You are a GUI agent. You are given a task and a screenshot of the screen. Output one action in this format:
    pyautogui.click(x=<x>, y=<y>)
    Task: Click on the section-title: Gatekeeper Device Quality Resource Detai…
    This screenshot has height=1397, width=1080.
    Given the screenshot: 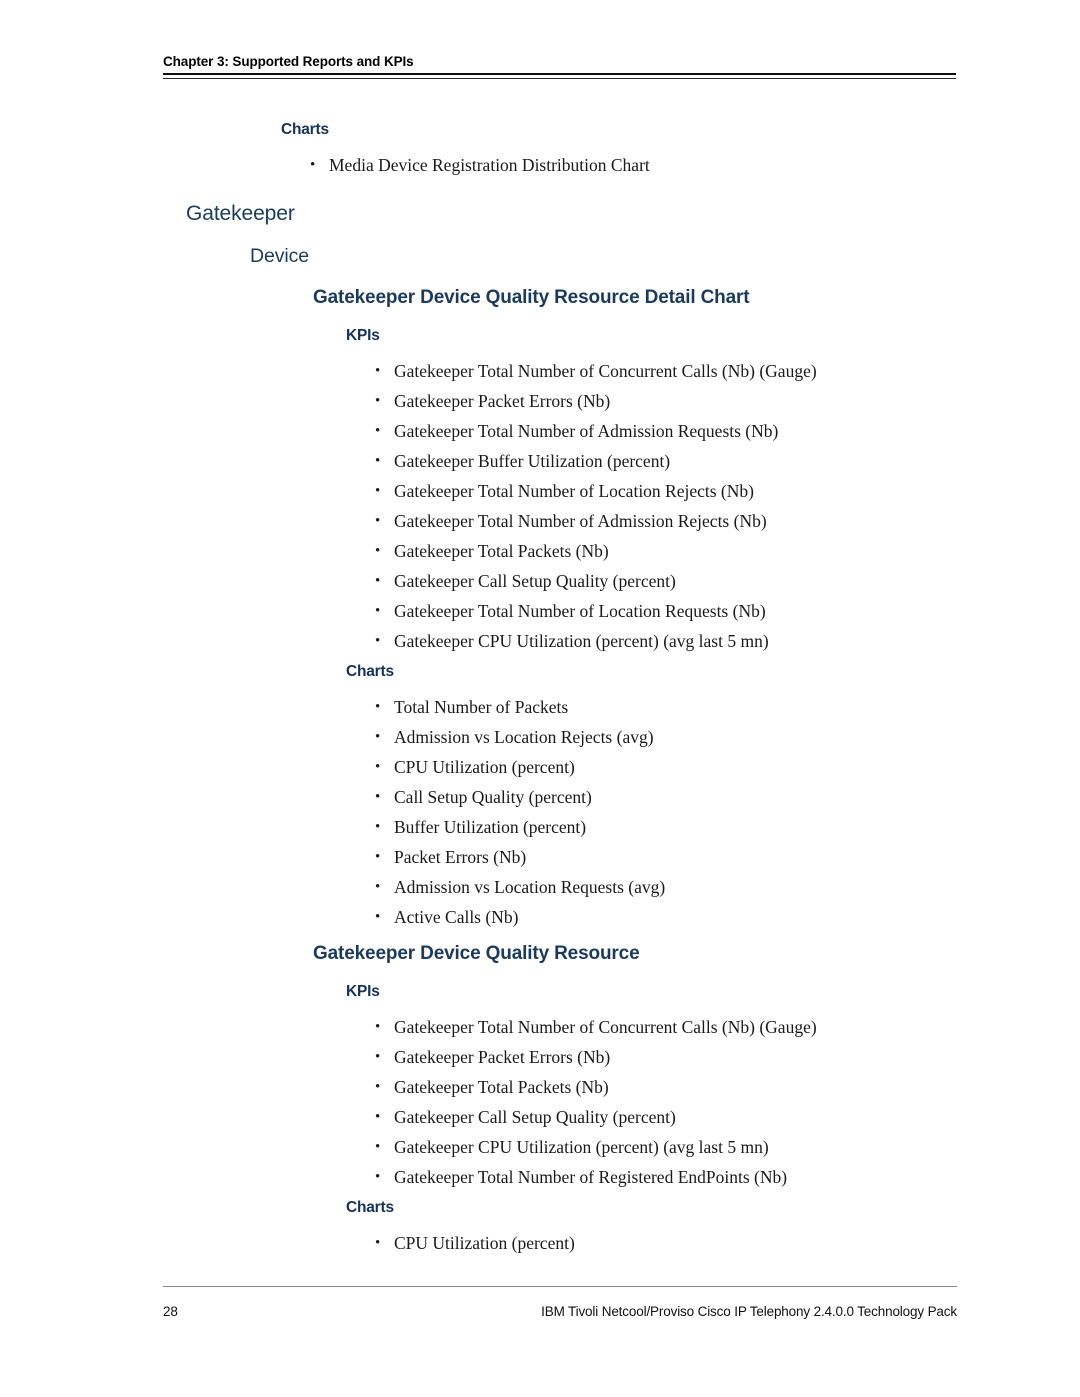 What is the action you would take?
    pyautogui.click(x=531, y=297)
    